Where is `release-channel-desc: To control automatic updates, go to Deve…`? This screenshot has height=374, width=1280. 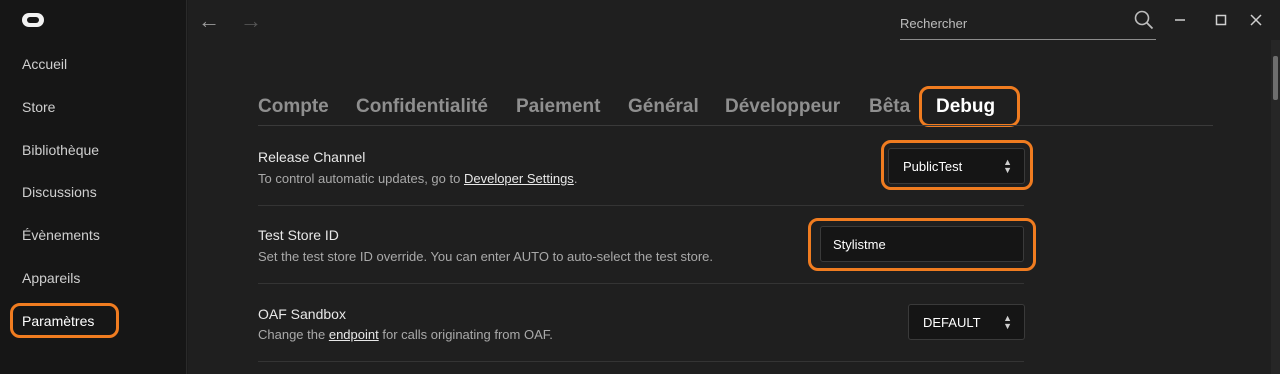 release-channel-desc: To control automatic updates, go to Deve… is located at coordinates (417, 178).